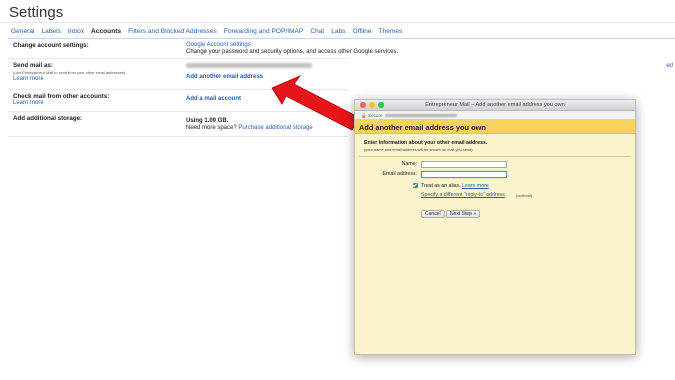 The image size is (675, 380). Describe the element at coordinates (341, 38) in the screenshot. I see `tabs-divider` at that location.